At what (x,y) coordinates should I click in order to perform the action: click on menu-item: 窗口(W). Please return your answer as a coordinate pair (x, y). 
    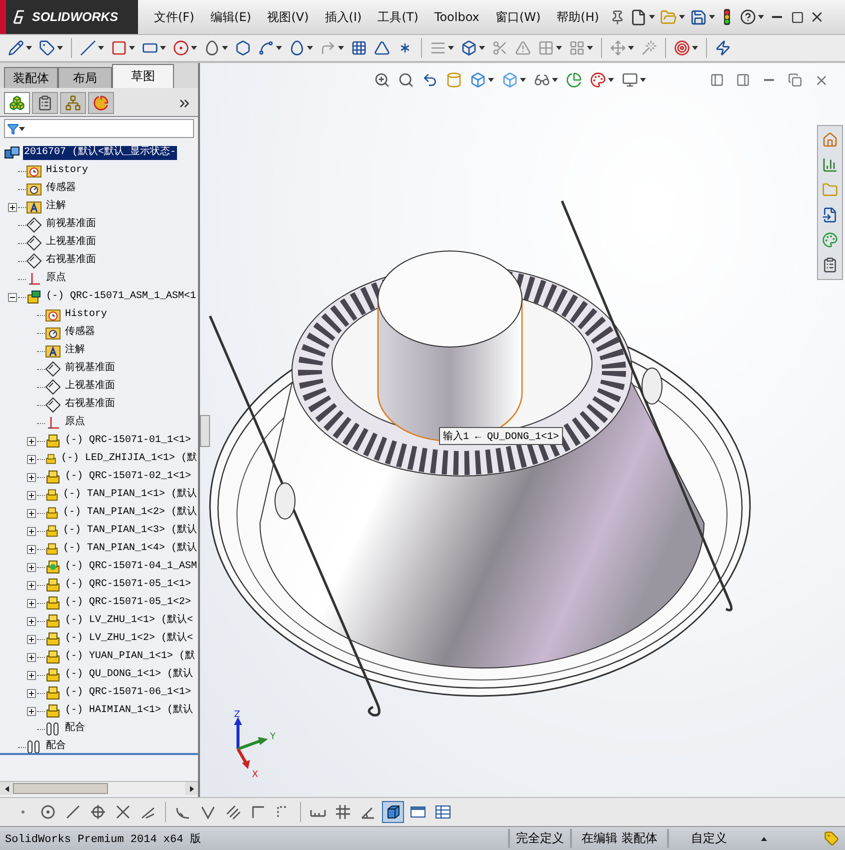
    Looking at the image, I should click on (518, 17).